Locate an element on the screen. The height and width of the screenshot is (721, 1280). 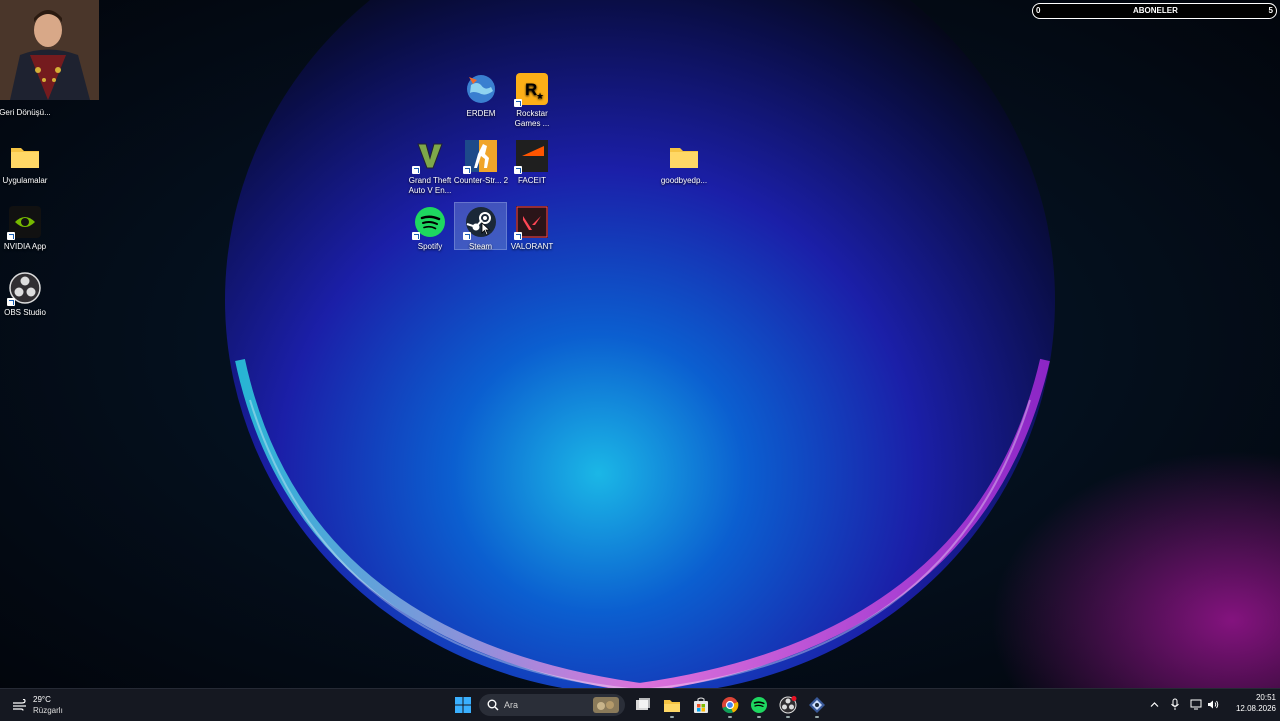
taskbar-task-view is located at coordinates (643, 705).